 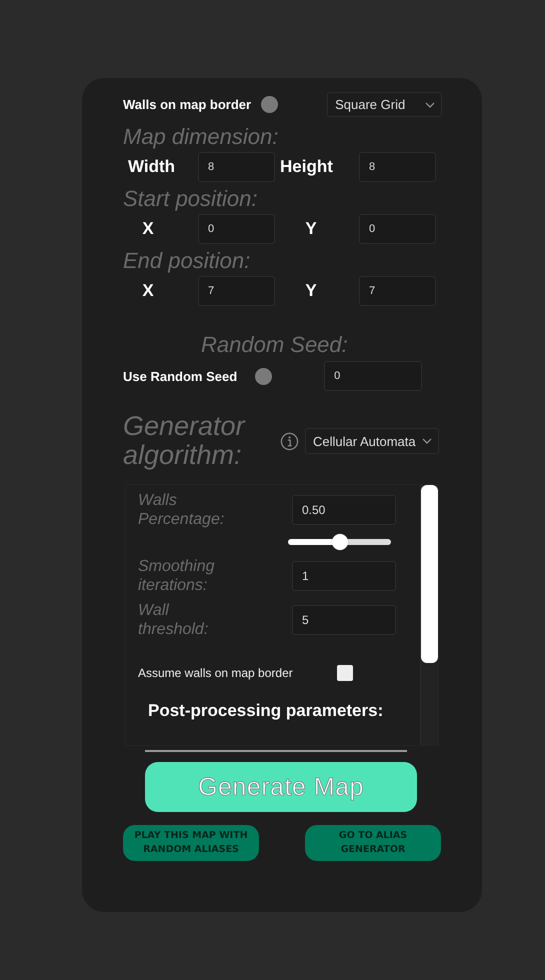 What do you see at coordinates (289, 441) in the screenshot?
I see `info-icon` at bounding box center [289, 441].